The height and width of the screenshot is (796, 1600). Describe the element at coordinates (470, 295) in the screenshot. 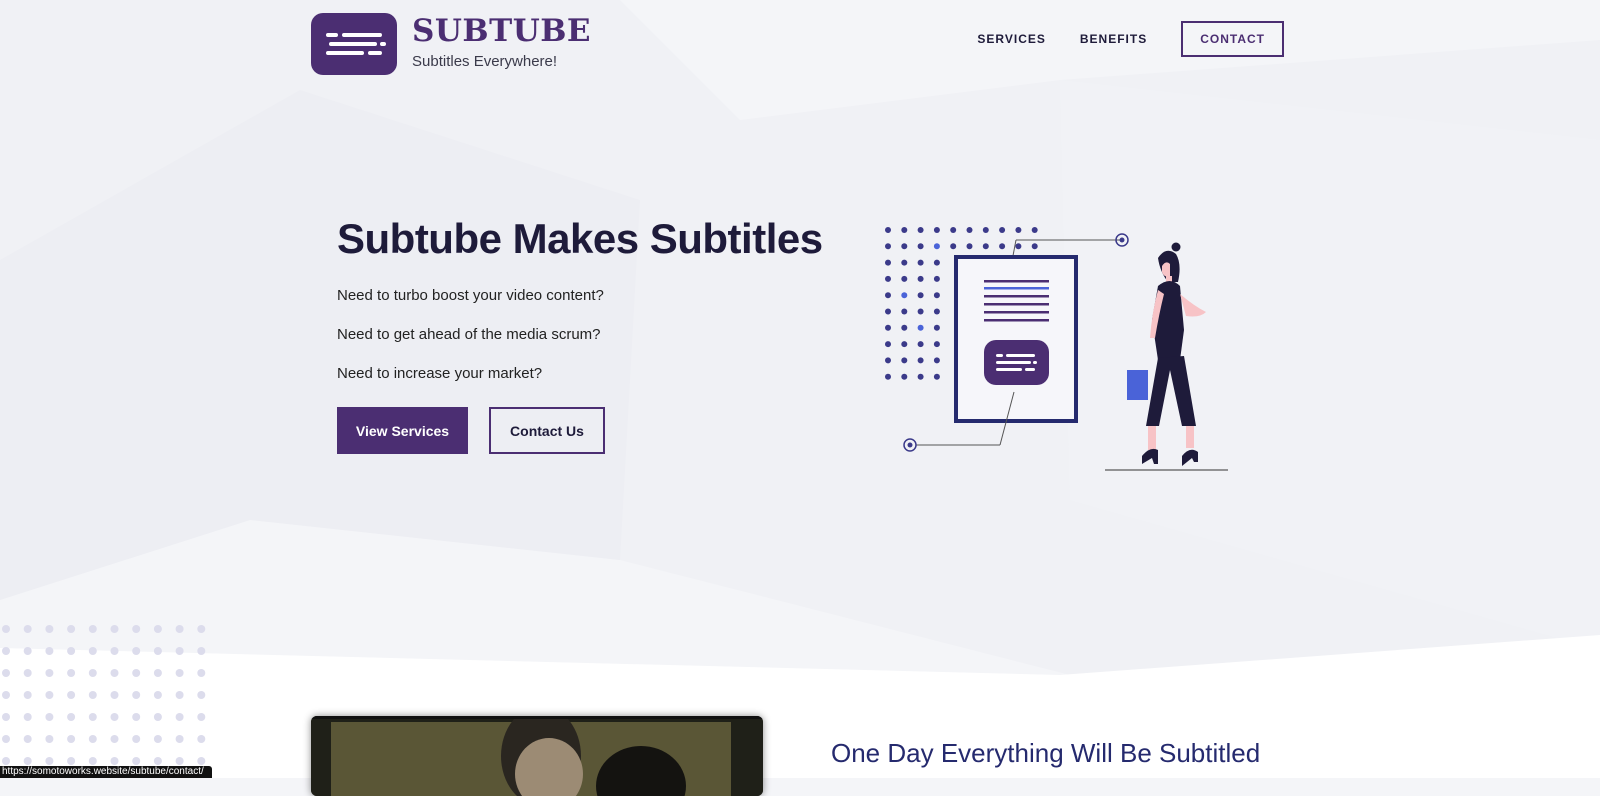

I see `hero-line: Need to turbo boost your video content?` at that location.